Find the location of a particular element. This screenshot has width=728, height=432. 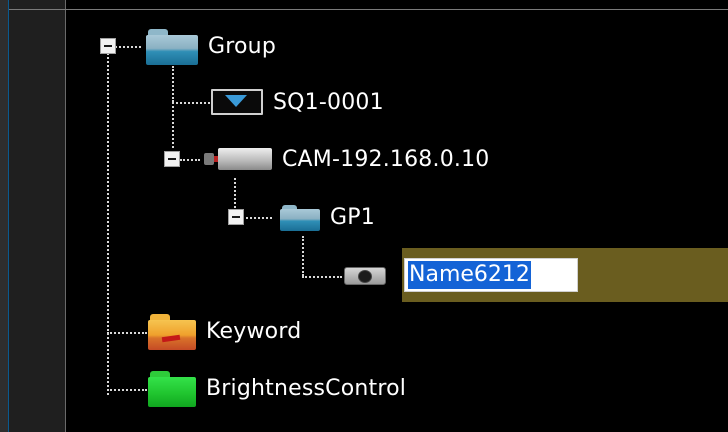

side-gutter is located at coordinates (37, 216).